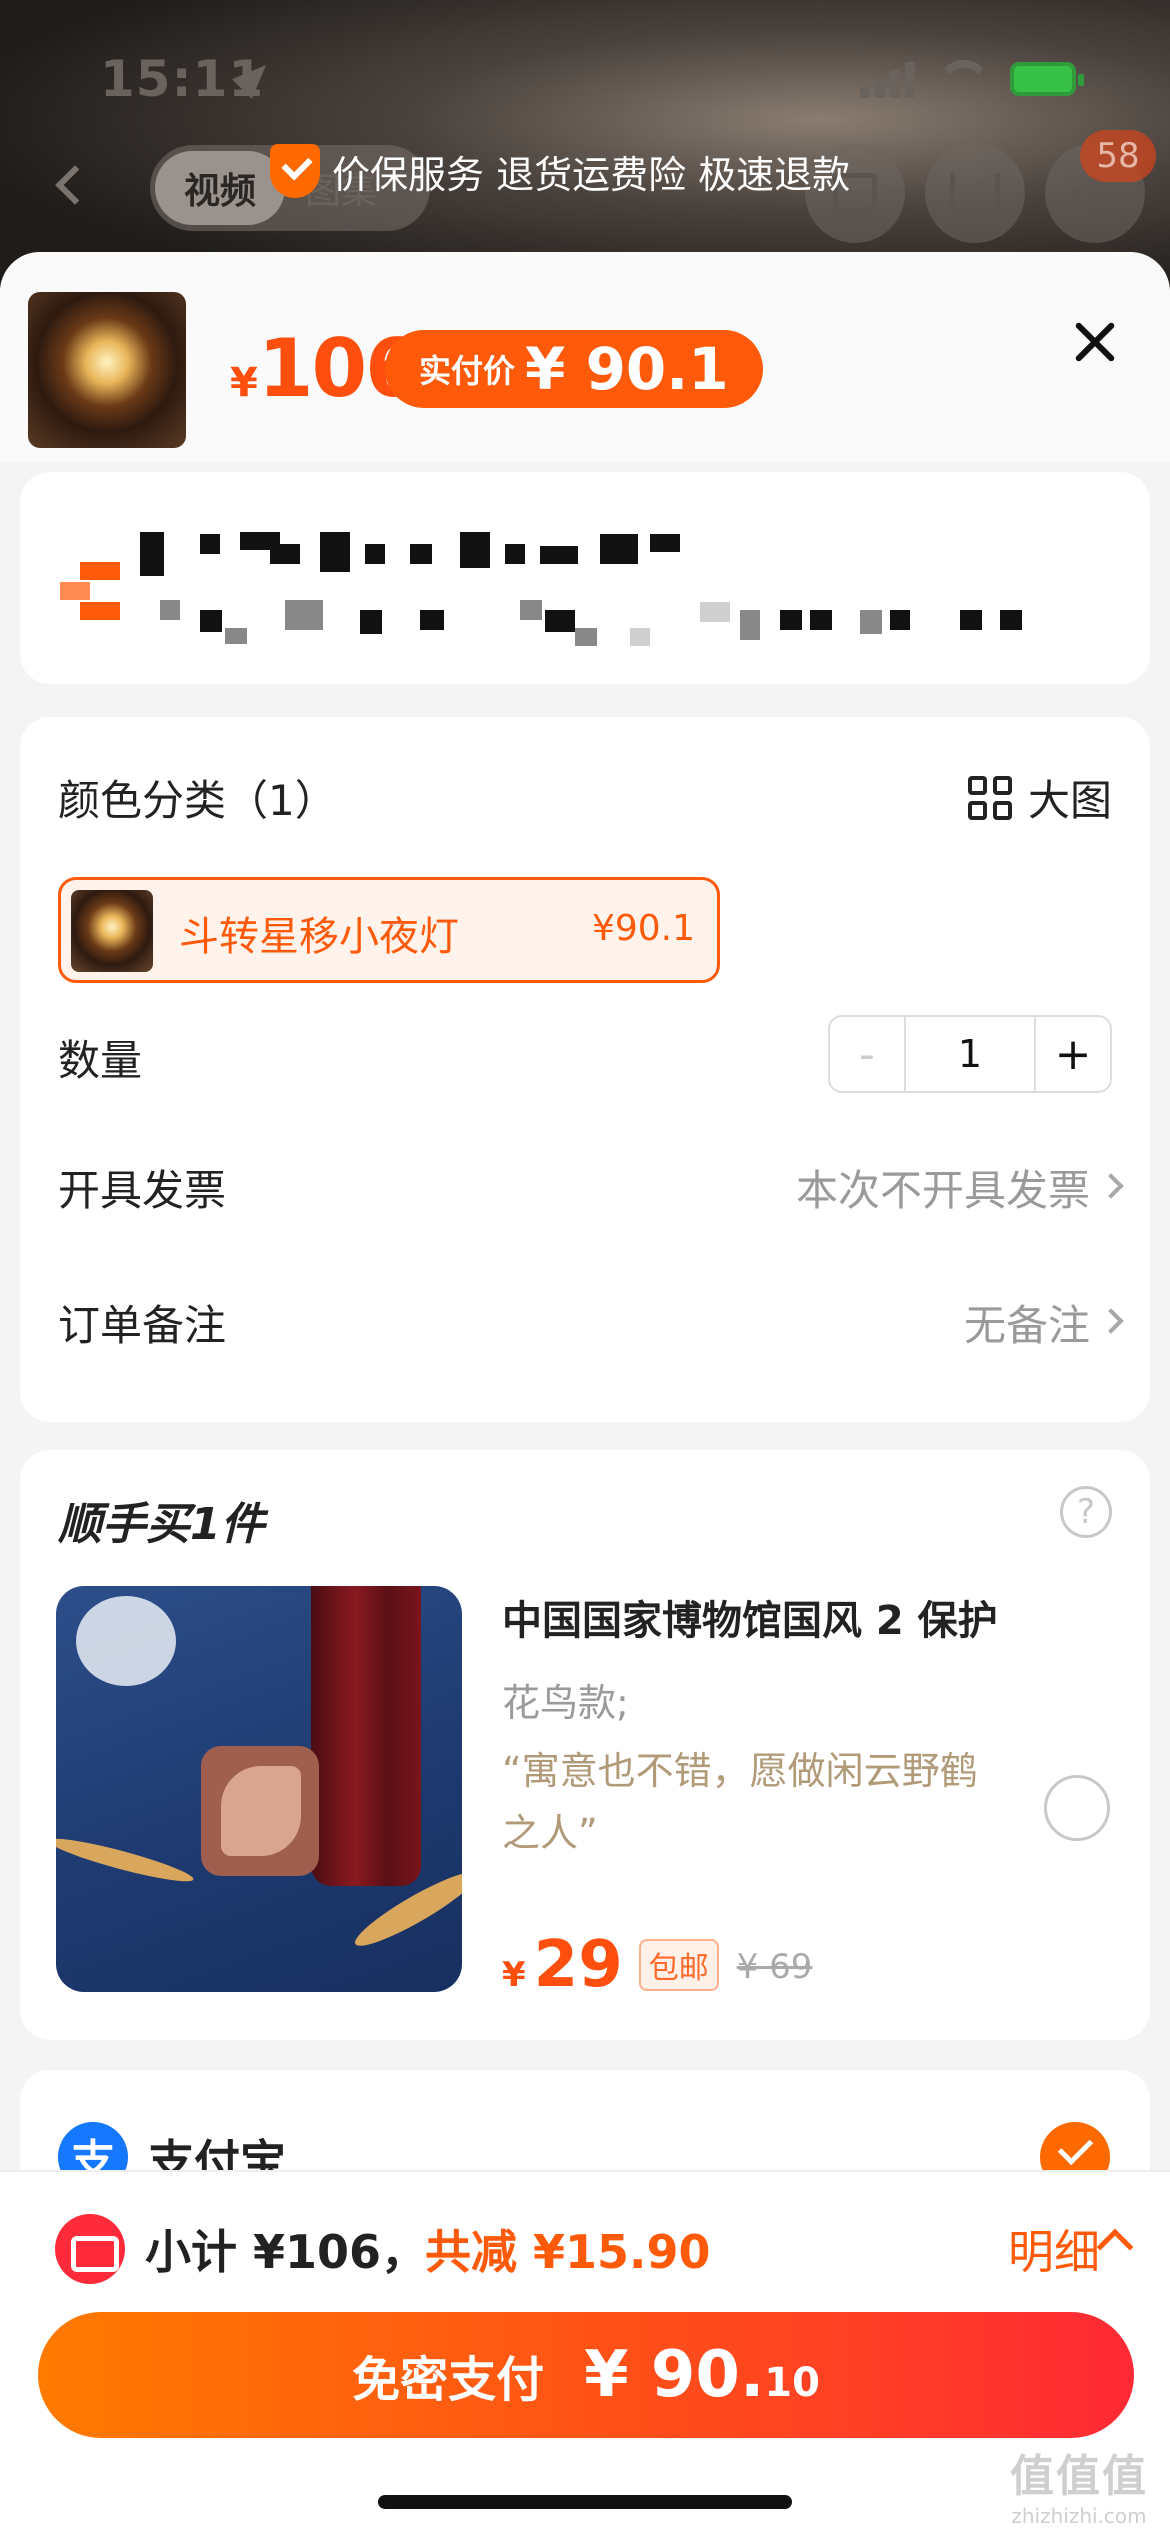 Image resolution: width=1170 pixels, height=2532 pixels. Describe the element at coordinates (678, 1965) in the screenshot. I see `free-shipping-badge: 包邮` at that location.